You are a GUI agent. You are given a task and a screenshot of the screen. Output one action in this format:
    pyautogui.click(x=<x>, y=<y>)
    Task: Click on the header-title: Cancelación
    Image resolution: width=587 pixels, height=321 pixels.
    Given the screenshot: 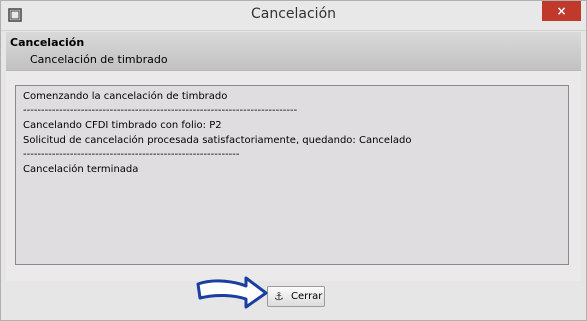 What is the action you would take?
    pyautogui.click(x=47, y=42)
    